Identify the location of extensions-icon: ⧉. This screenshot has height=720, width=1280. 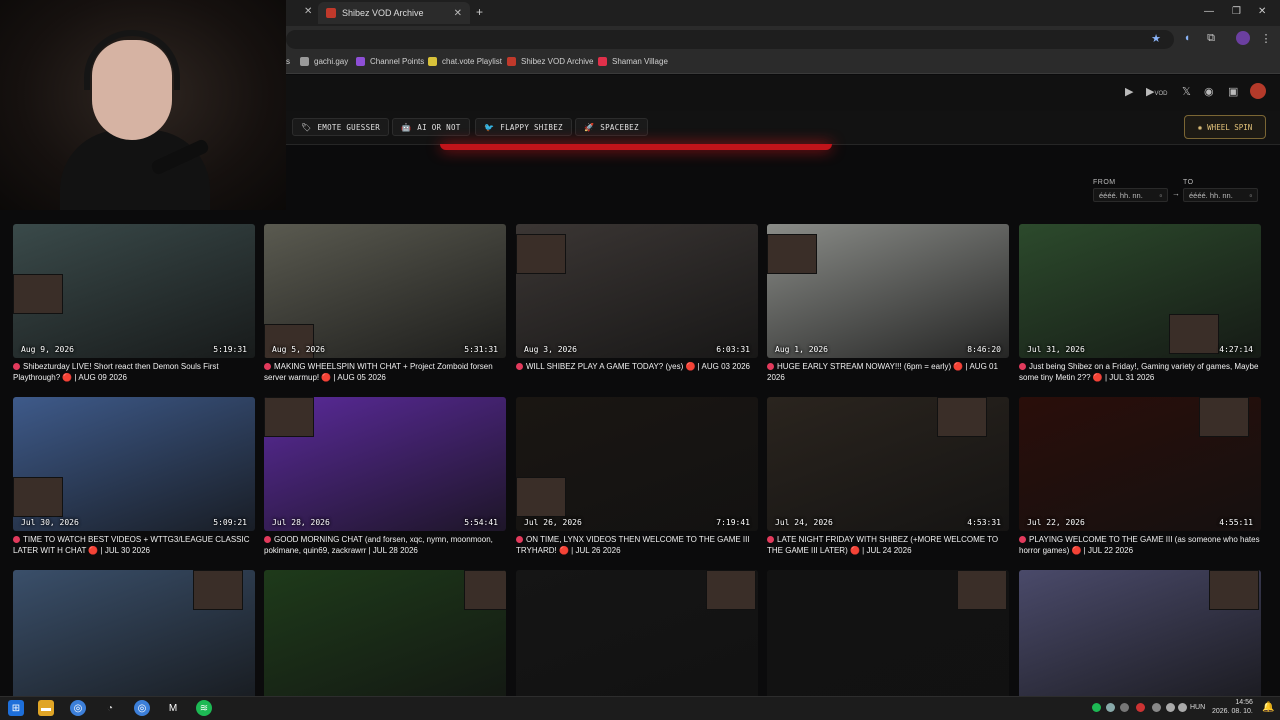
(1211, 38).